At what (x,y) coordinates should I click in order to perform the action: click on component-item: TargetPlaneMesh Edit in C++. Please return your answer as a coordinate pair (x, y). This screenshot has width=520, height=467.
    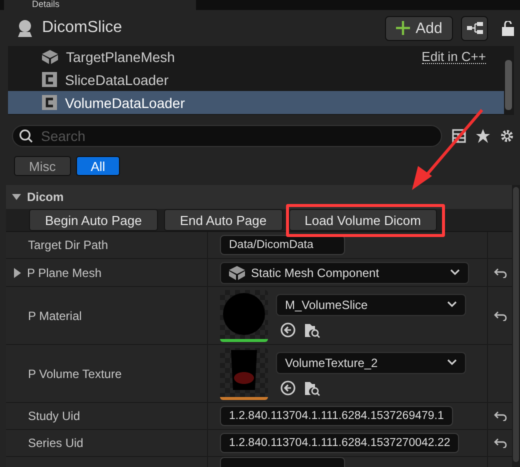
    Looking at the image, I should click on (256, 57).